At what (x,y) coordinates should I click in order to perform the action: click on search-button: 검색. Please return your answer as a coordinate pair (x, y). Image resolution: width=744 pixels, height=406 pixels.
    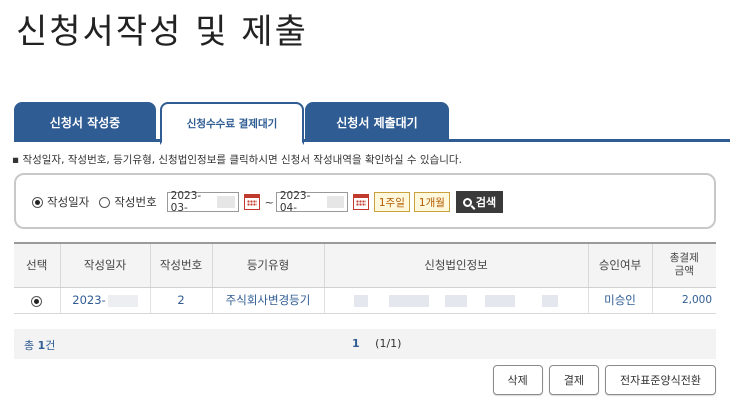
    Looking at the image, I should click on (479, 202).